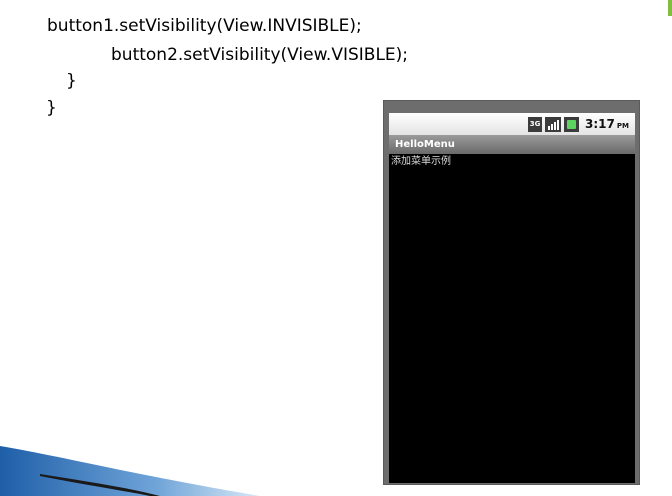 This screenshot has width=672, height=496. Describe the element at coordinates (670, 8) in the screenshot. I see `corner-decoration` at that location.